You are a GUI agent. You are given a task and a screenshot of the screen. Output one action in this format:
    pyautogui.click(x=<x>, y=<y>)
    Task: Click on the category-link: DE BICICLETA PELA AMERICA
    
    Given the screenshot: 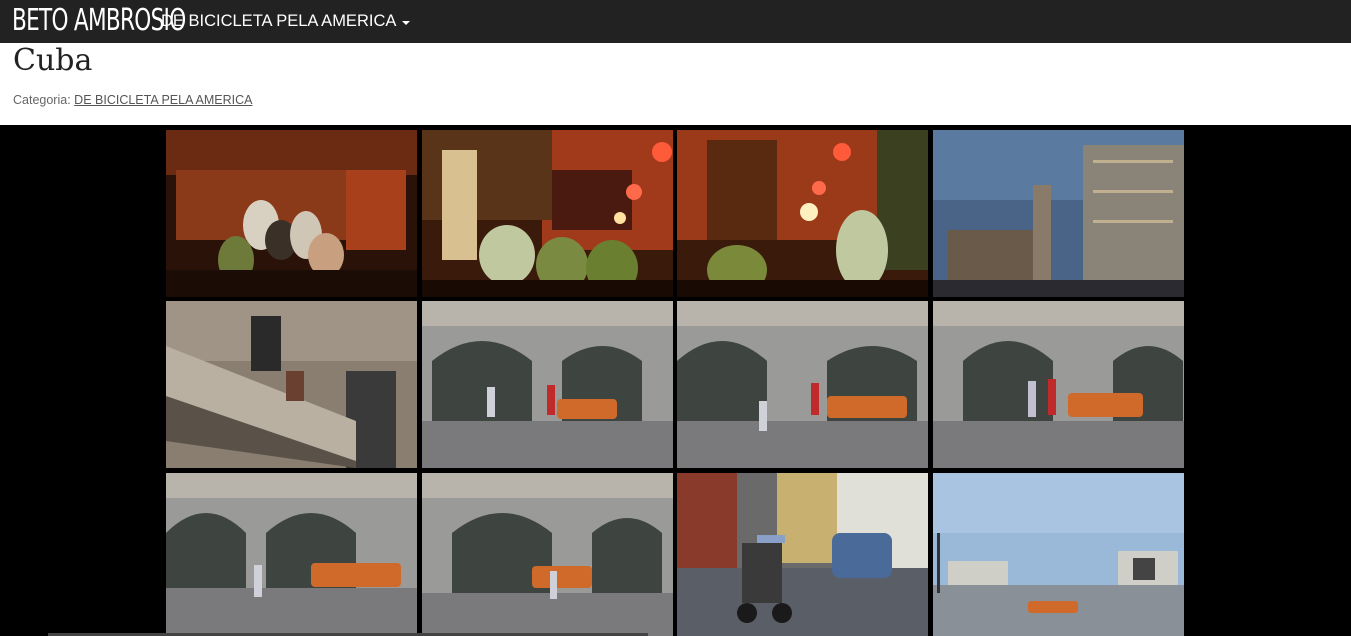 What is the action you would take?
    pyautogui.click(x=163, y=100)
    